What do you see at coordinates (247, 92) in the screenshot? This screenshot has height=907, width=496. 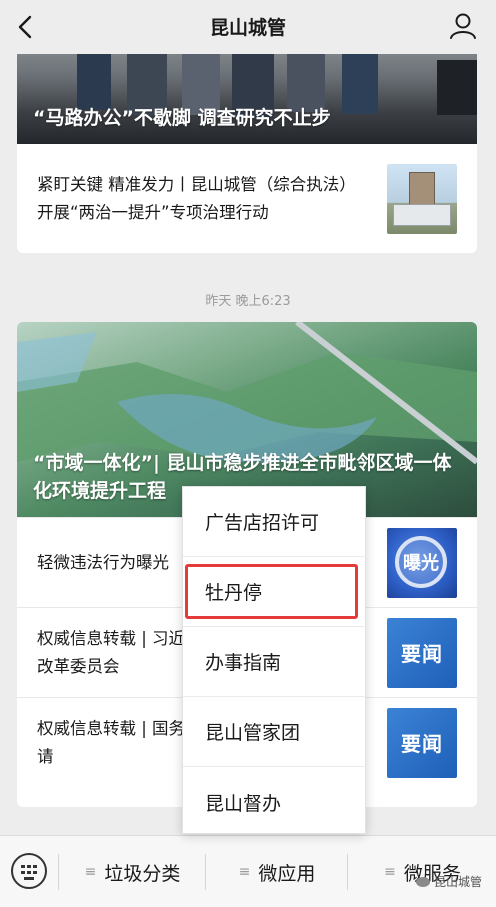 I see `article-cover-1: “马路办公”不歇脚 调查研究不止步` at bounding box center [247, 92].